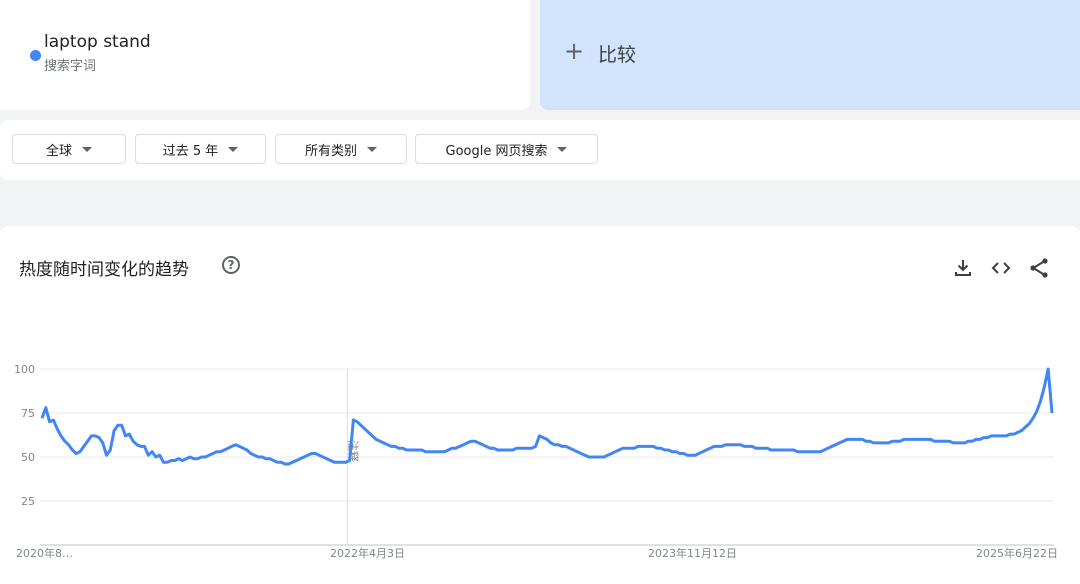  I want to click on region-label: 全球, so click(58, 151).